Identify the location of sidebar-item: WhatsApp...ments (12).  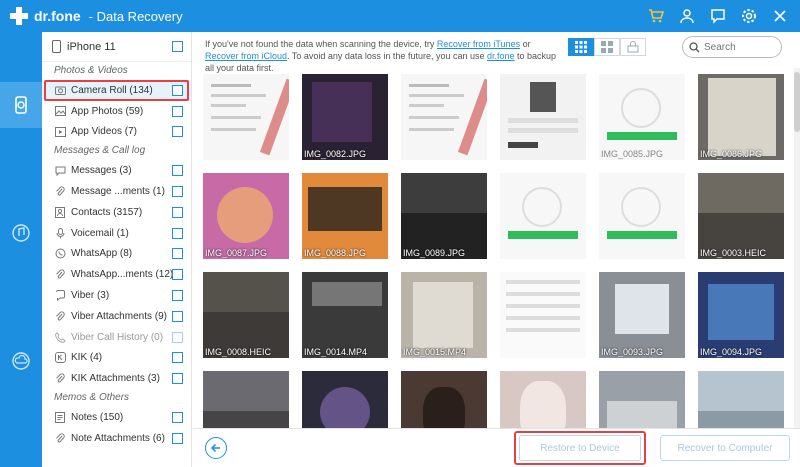
(116, 274).